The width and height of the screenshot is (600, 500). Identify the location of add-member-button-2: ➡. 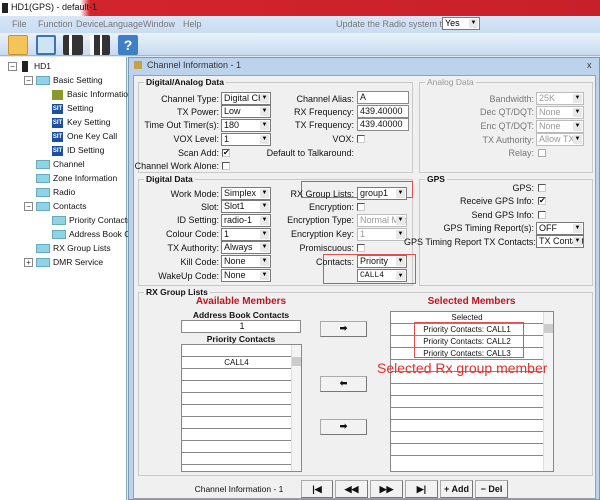
(343, 427).